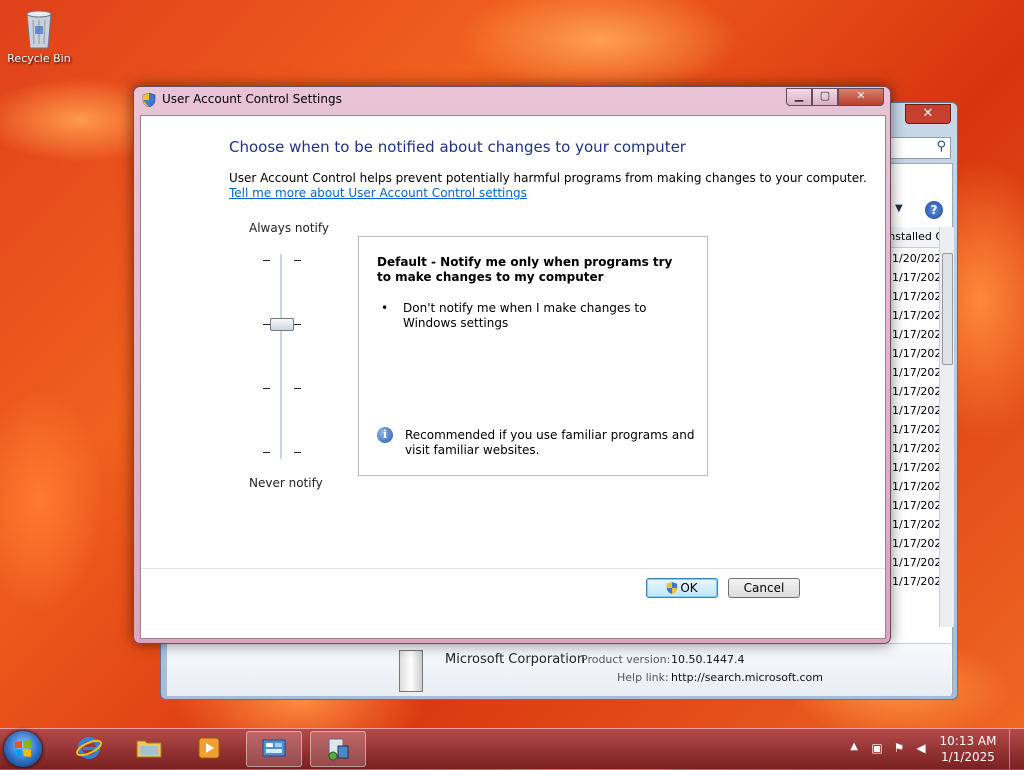 The height and width of the screenshot is (770, 1024). Describe the element at coordinates (912, 237) in the screenshot. I see `installed-on-column-header: Installed On` at that location.